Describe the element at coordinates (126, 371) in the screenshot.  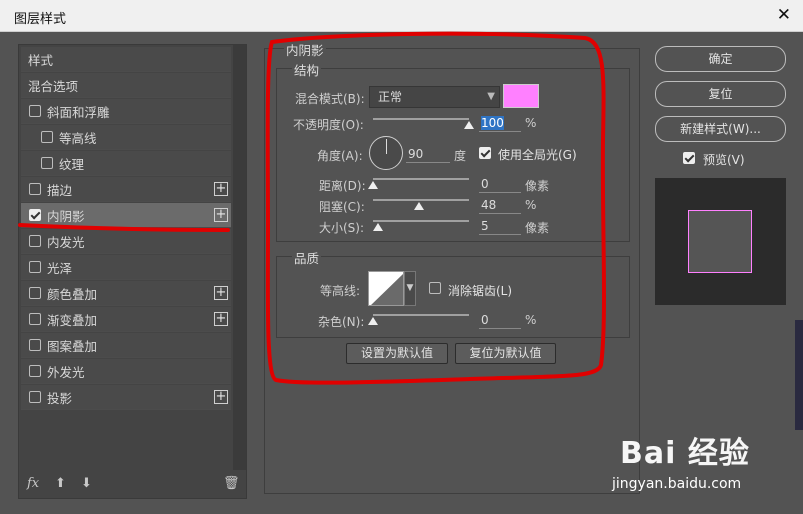
I see `outer-glow-item: 外发光` at that location.